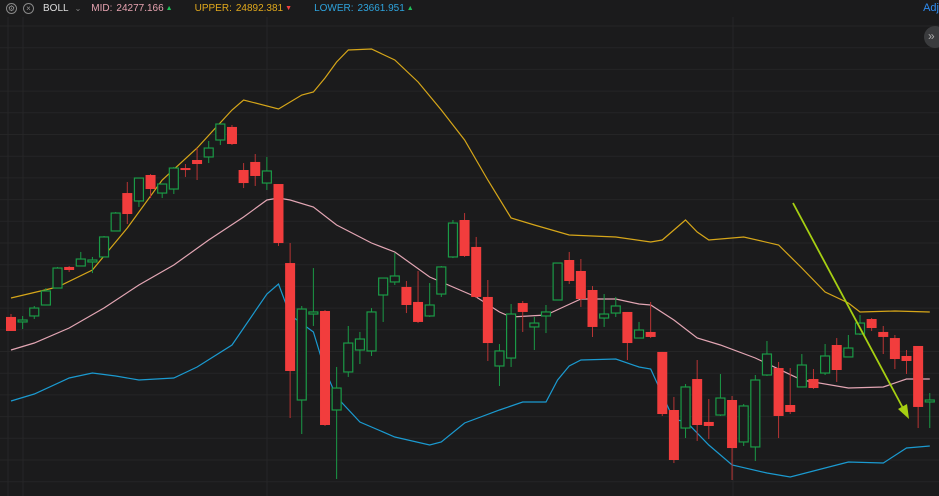 This screenshot has width=939, height=496. Describe the element at coordinates (931, 37) in the screenshot. I see `expand-panel-button: »` at that location.